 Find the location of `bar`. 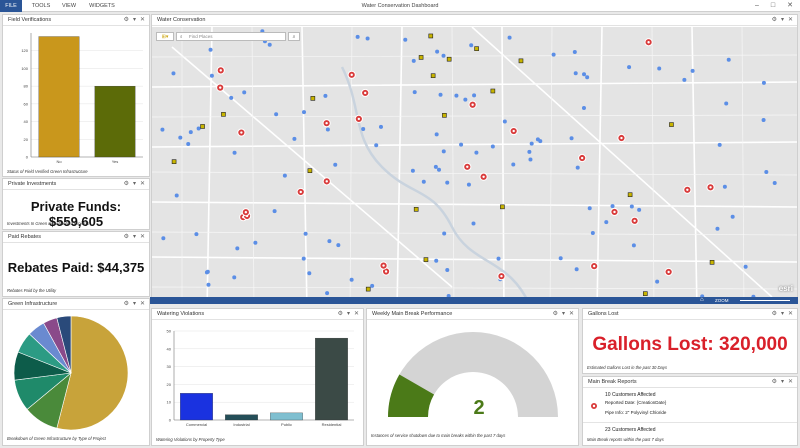

bar is located at coordinates (241, 417).